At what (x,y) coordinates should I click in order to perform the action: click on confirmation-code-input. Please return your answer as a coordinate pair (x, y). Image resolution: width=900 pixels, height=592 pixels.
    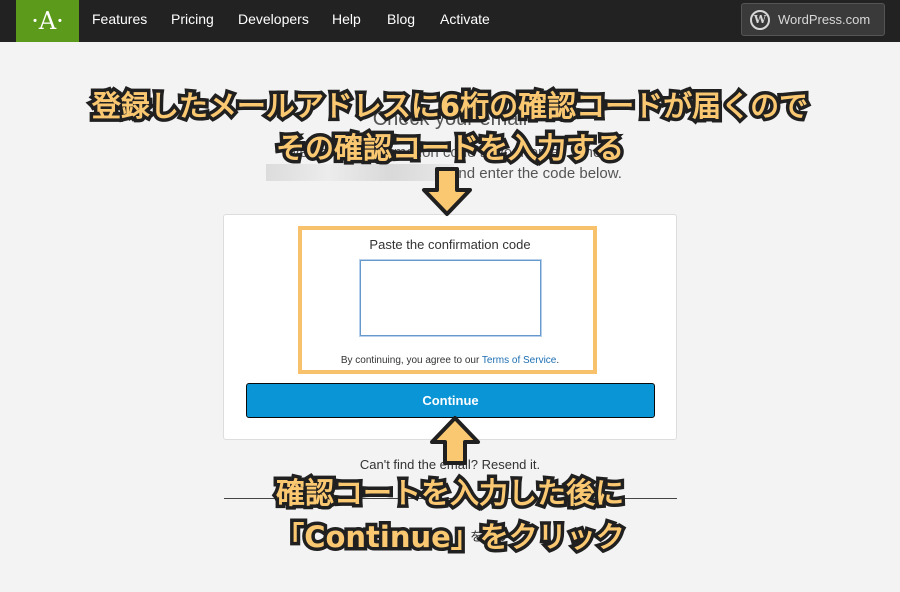
    Looking at the image, I should click on (450, 298).